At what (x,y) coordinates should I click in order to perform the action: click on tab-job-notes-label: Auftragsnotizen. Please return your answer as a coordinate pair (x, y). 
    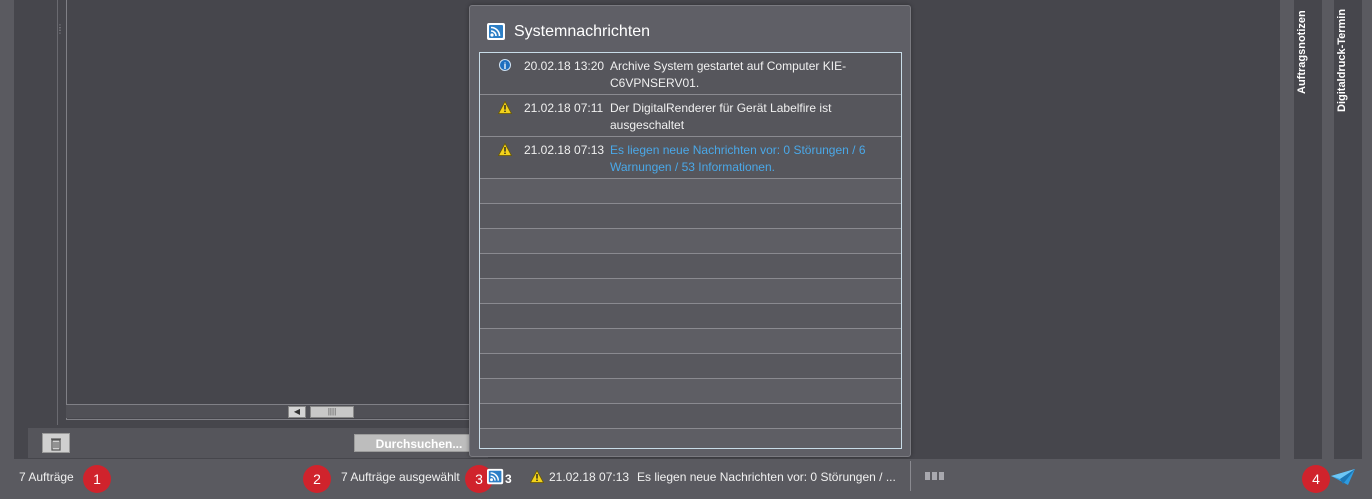
    Looking at the image, I should click on (1302, 52).